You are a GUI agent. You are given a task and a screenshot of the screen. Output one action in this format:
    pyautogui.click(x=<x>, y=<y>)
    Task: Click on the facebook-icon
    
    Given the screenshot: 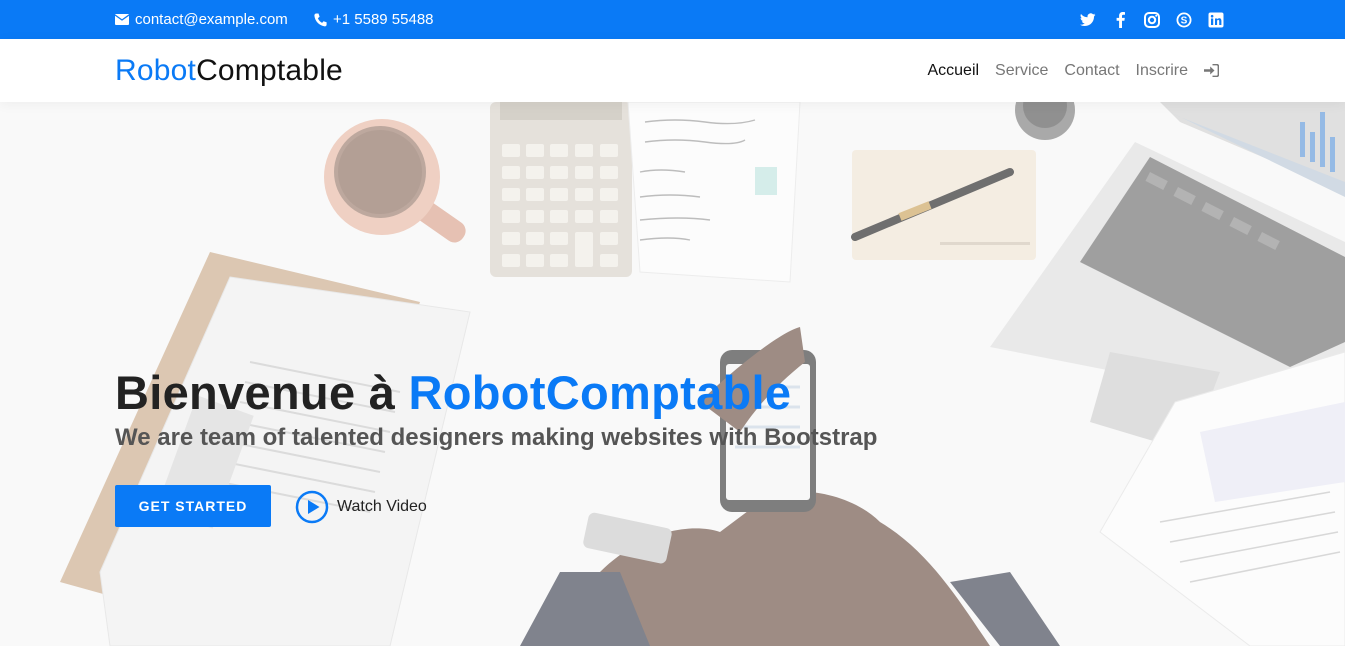 What is the action you would take?
    pyautogui.click(x=1120, y=20)
    